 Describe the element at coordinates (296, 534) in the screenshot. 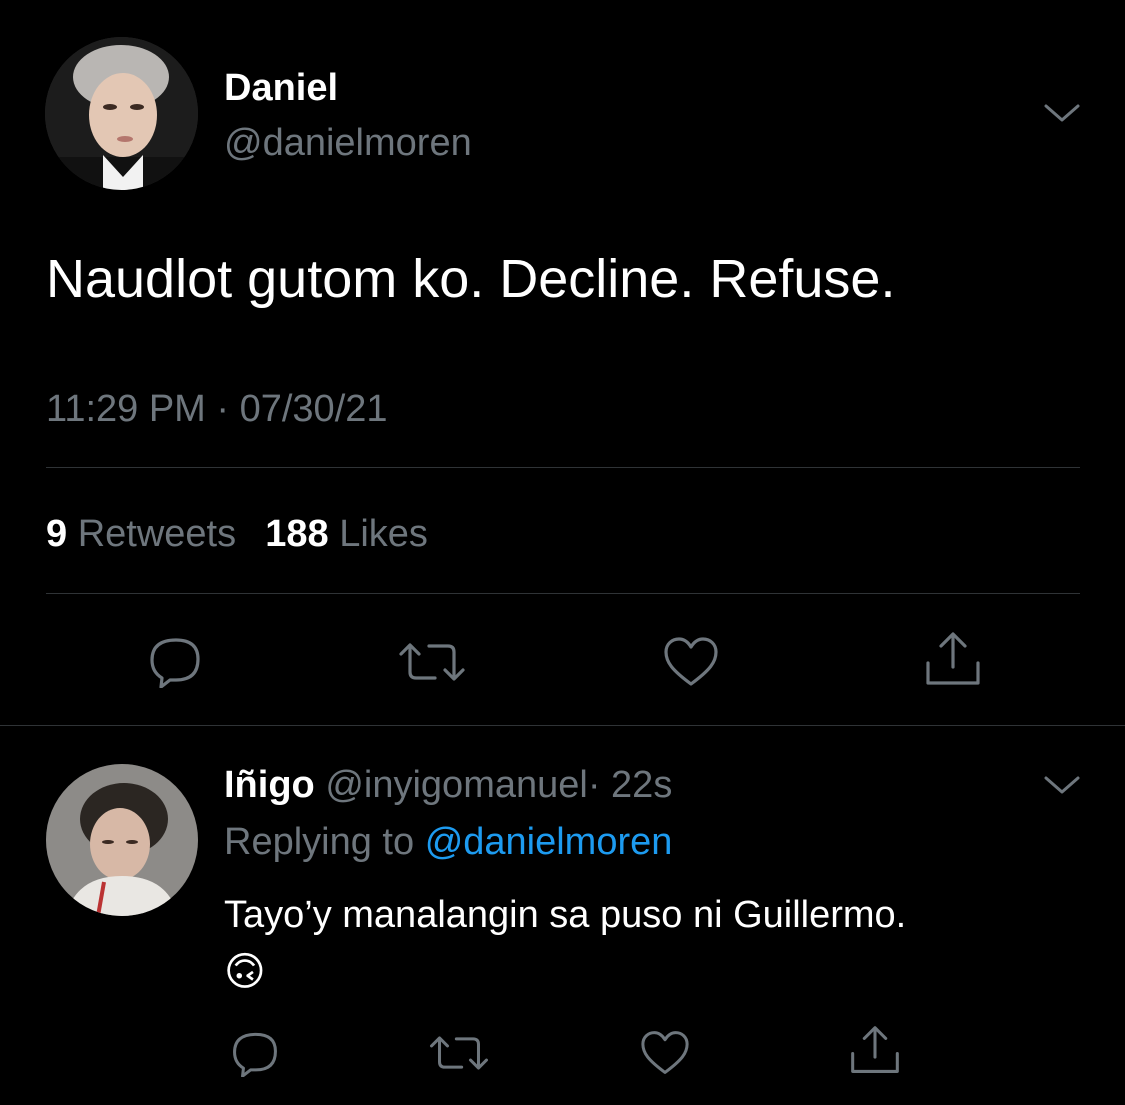

I see `like-count: 188` at that location.